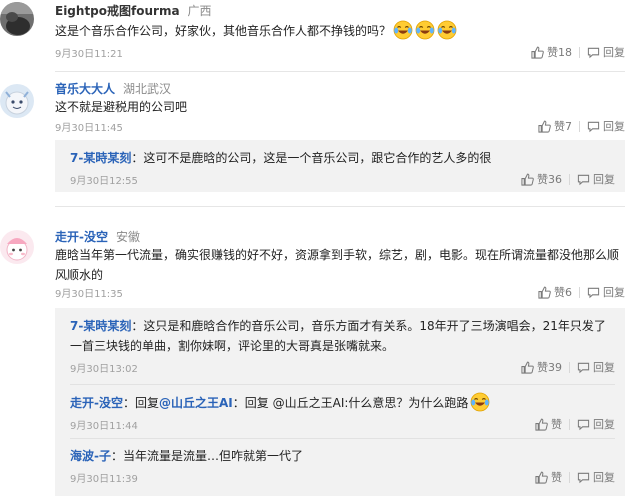 This screenshot has height=501, width=640. Describe the element at coordinates (342, 467) in the screenshot. I see `reply-item: 海波-子：当年流量是流量…但咋就第一代了 9月30日11:39 赞 回复` at that location.